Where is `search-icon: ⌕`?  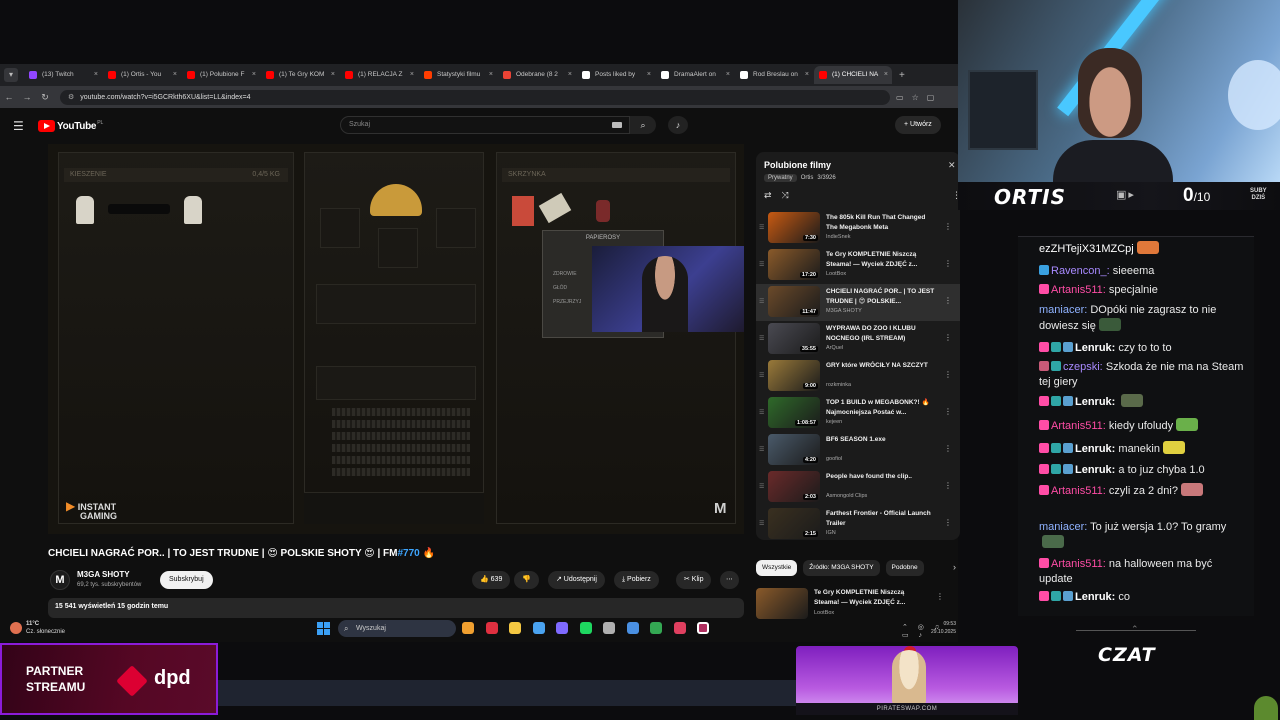
search-icon: ⌕ is located at coordinates (643, 125).